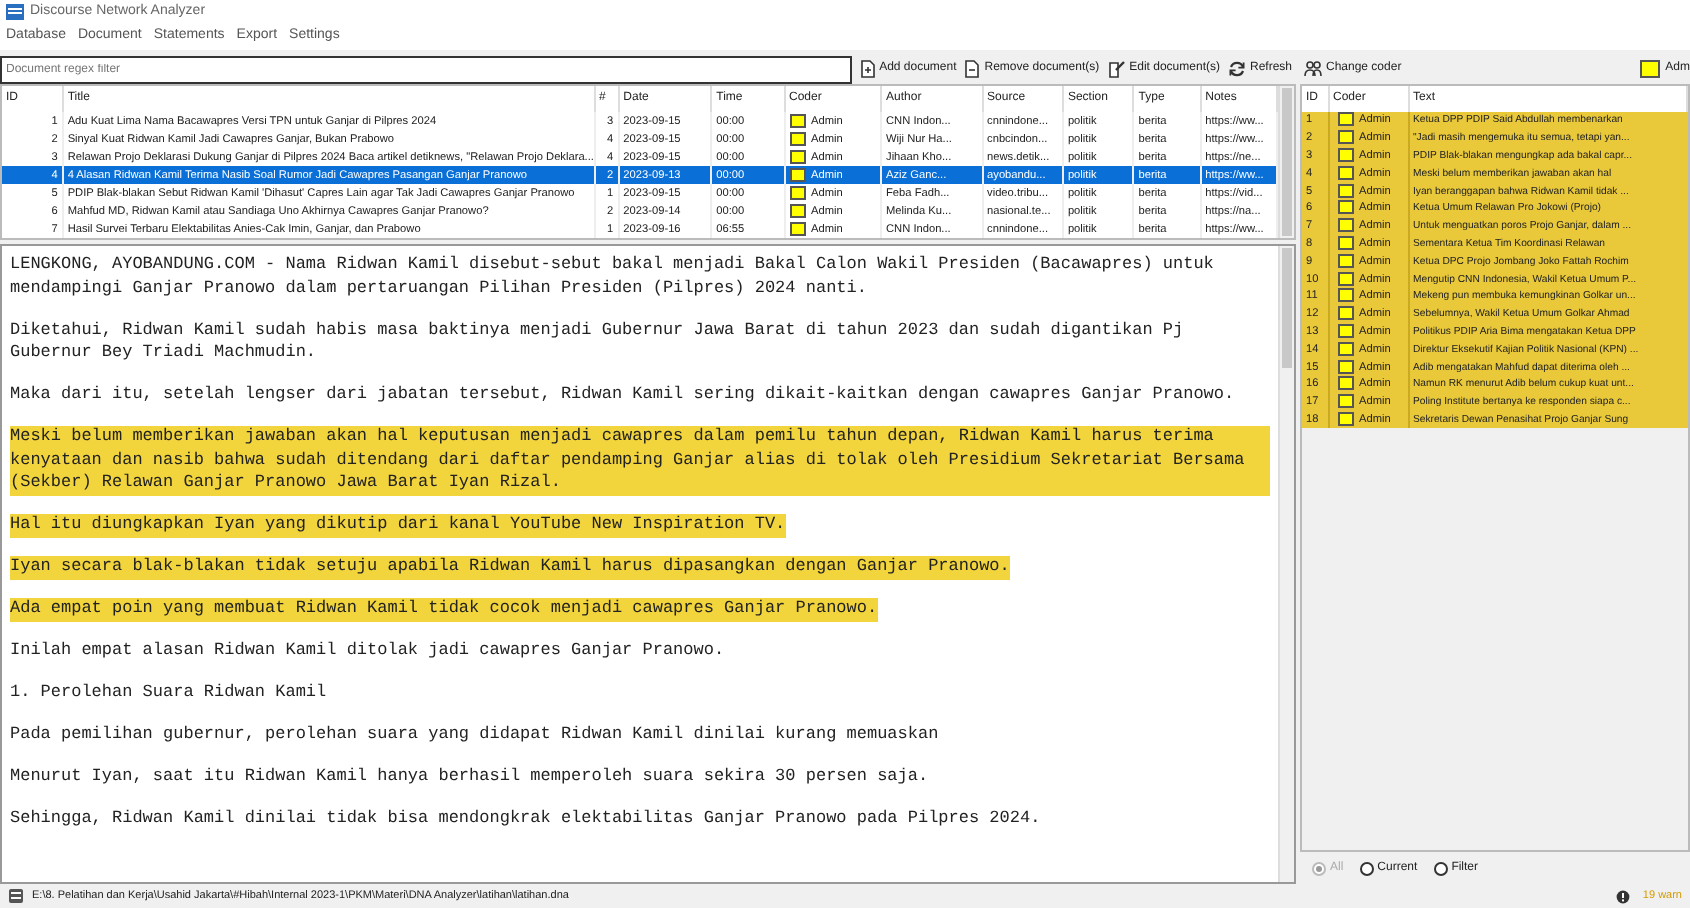  Describe the element at coordinates (367, 650) in the screenshot. I see `paragraph: Inilah empat alasan Ridwan Kamil ditolak jadi cawapres Ganjar Pranowo.` at that location.